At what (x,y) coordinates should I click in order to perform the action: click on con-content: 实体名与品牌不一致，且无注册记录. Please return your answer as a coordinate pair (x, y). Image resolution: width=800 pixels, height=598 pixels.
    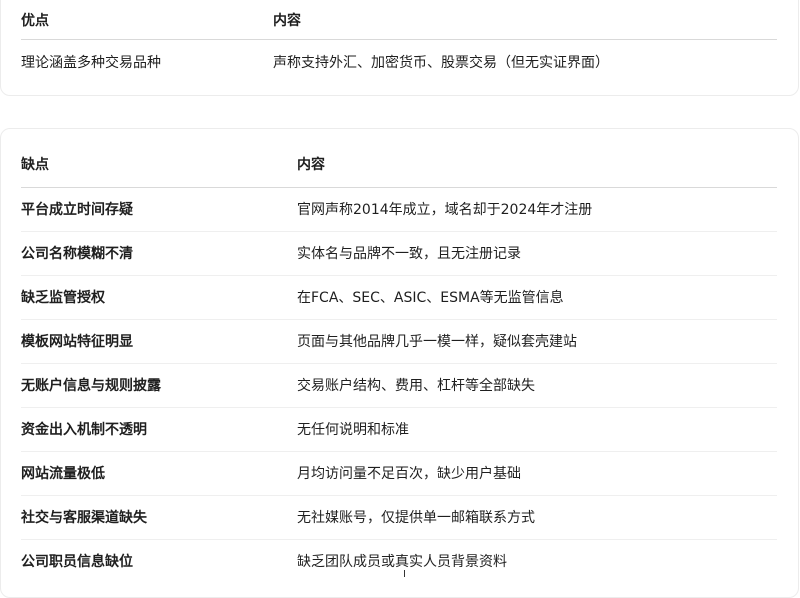
    Looking at the image, I should click on (409, 254).